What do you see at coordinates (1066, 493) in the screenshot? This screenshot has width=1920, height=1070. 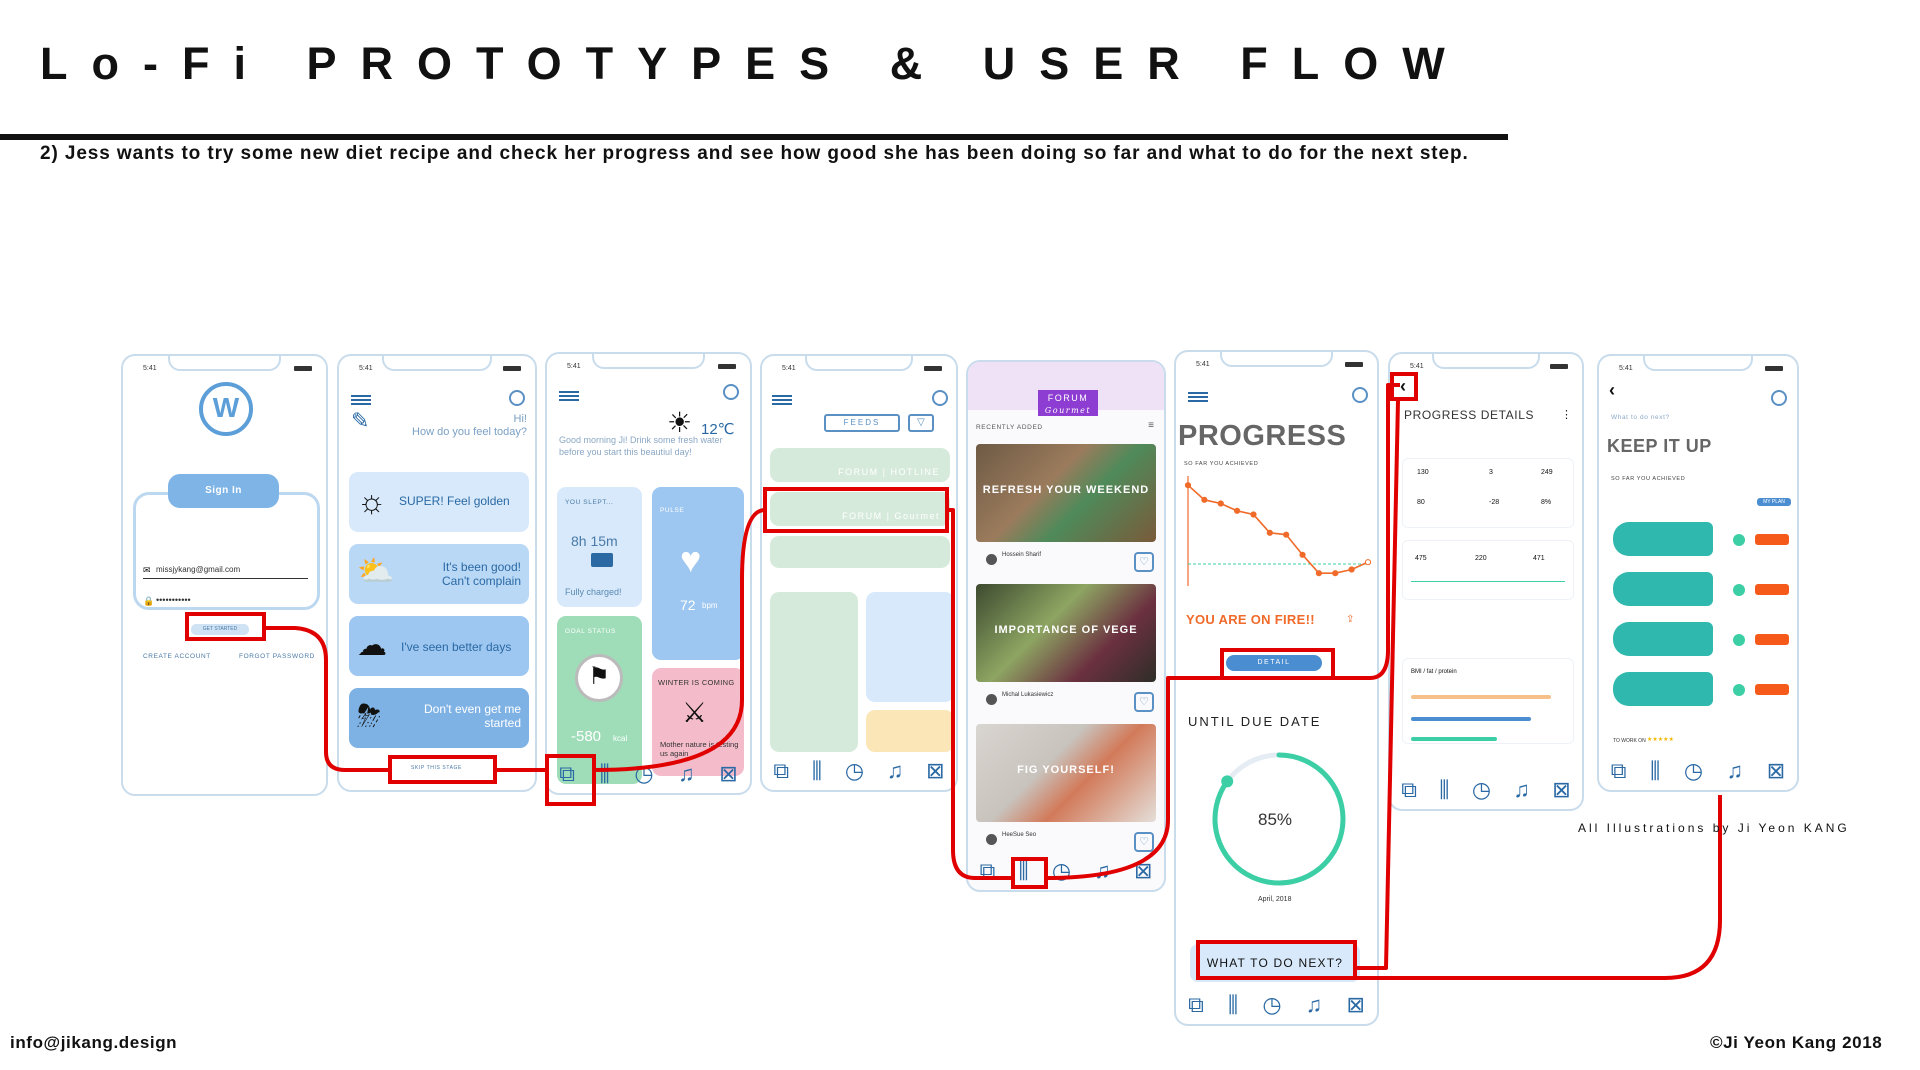 I see `post-photo: REFRESH YOUR WEEKEND` at bounding box center [1066, 493].